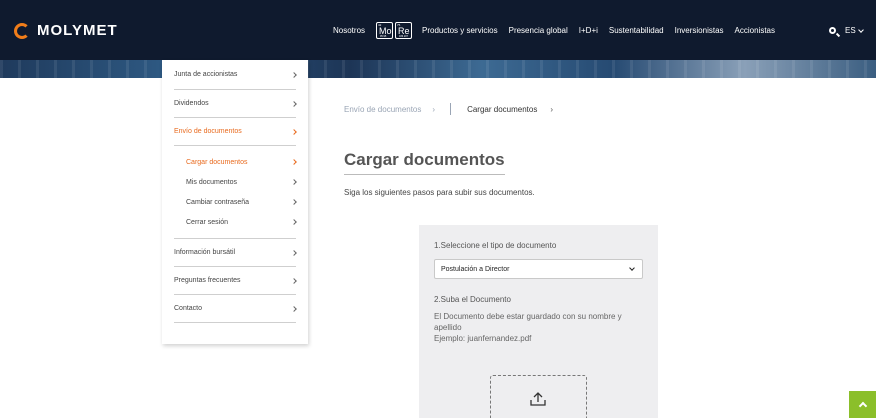  I want to click on breadcrumb-current: Cargar documentos, so click(502, 109).